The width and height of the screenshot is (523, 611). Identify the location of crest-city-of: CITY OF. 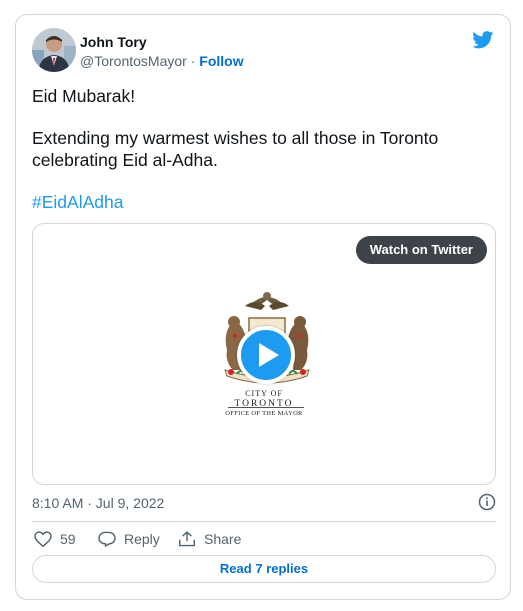
(264, 393).